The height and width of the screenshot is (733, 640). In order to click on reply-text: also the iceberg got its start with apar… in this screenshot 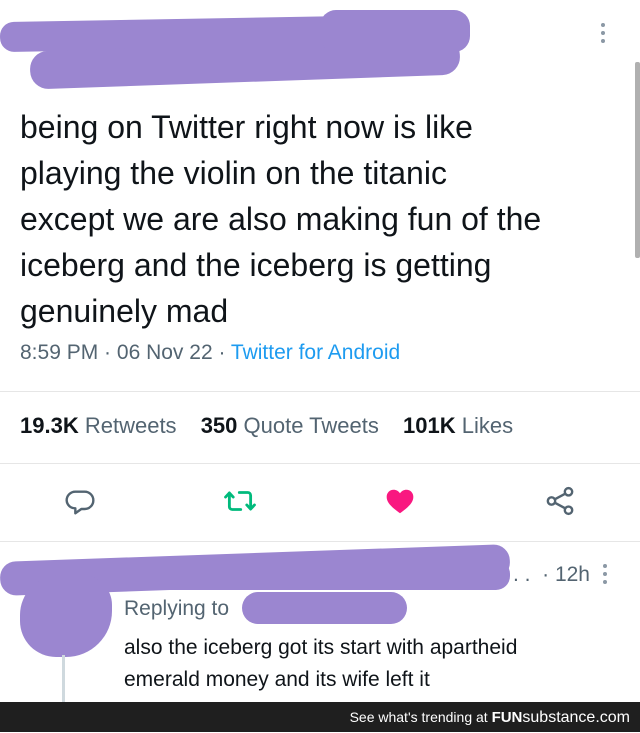, I will do `click(321, 663)`.